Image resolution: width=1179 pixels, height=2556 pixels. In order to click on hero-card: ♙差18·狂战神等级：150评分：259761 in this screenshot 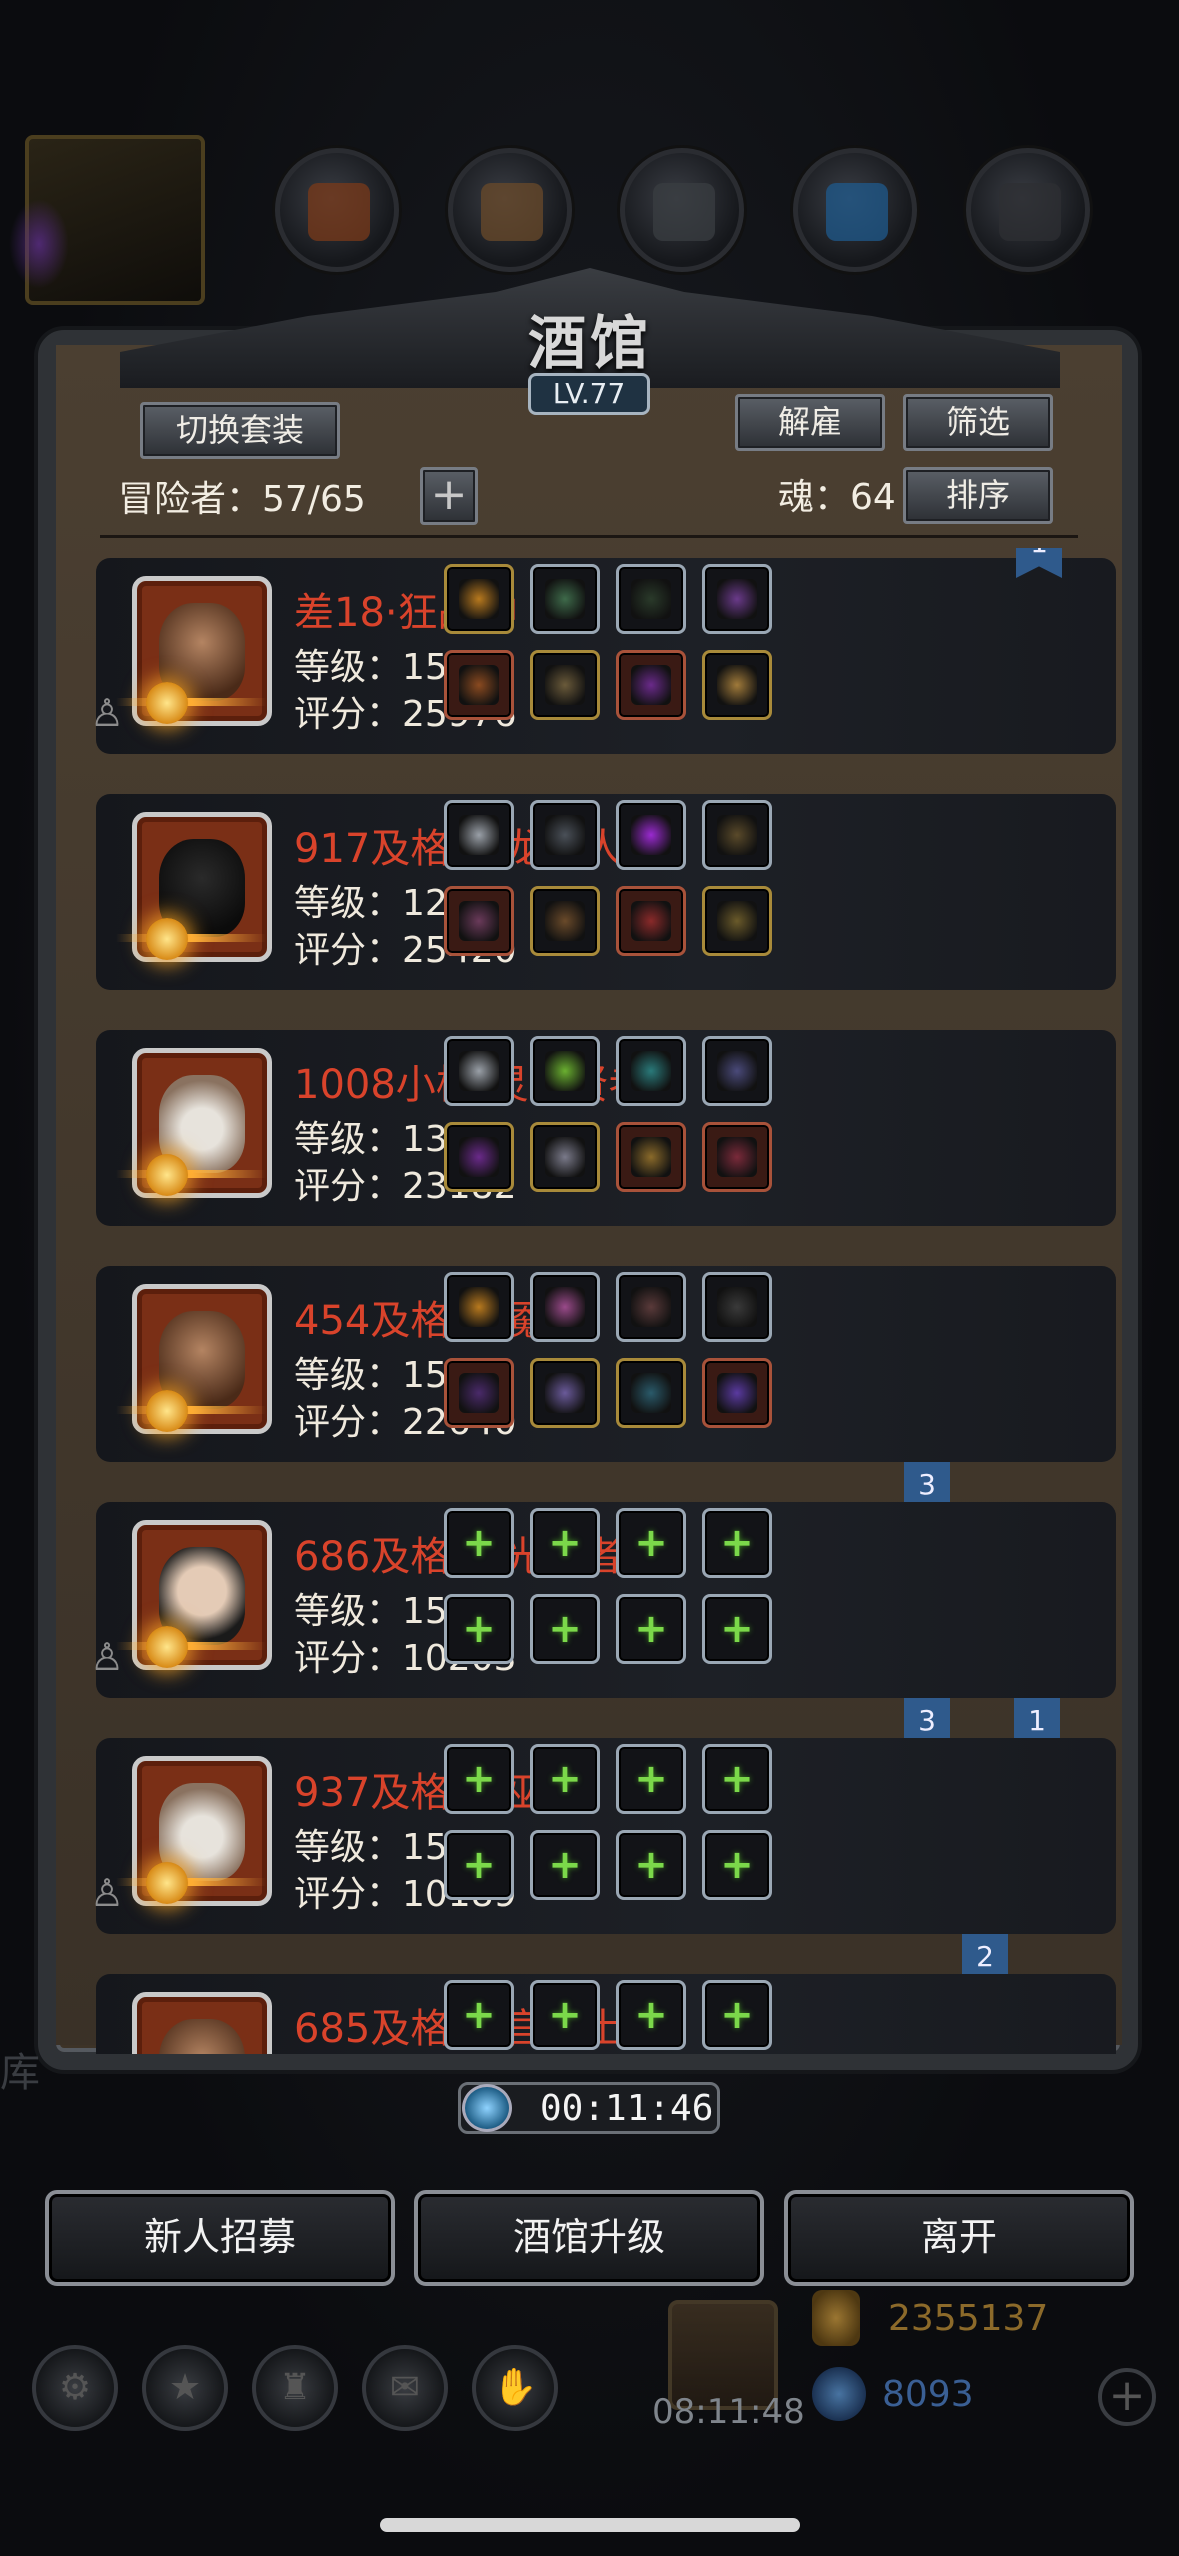, I will do `click(603, 651)`.